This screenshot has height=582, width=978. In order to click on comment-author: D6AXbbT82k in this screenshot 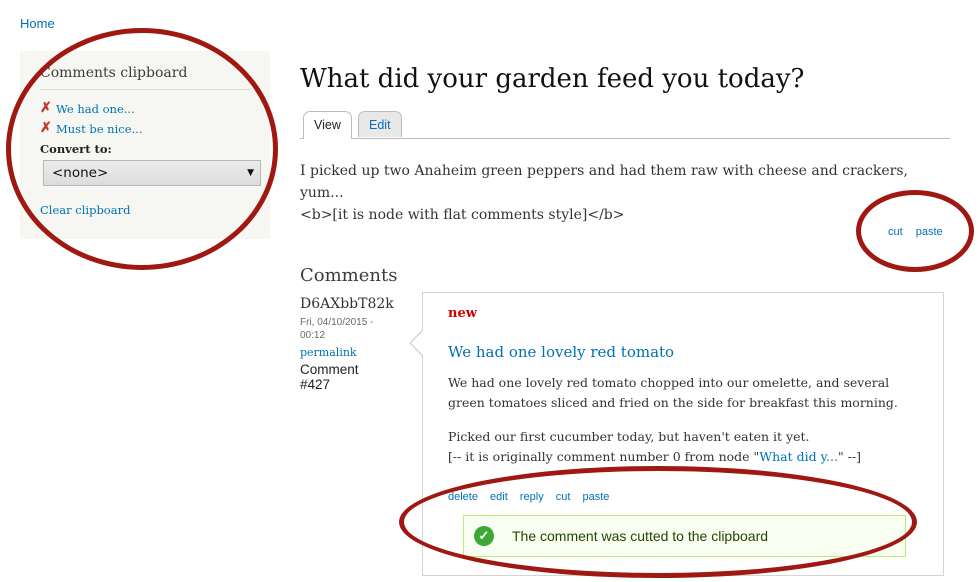, I will do `click(347, 304)`.